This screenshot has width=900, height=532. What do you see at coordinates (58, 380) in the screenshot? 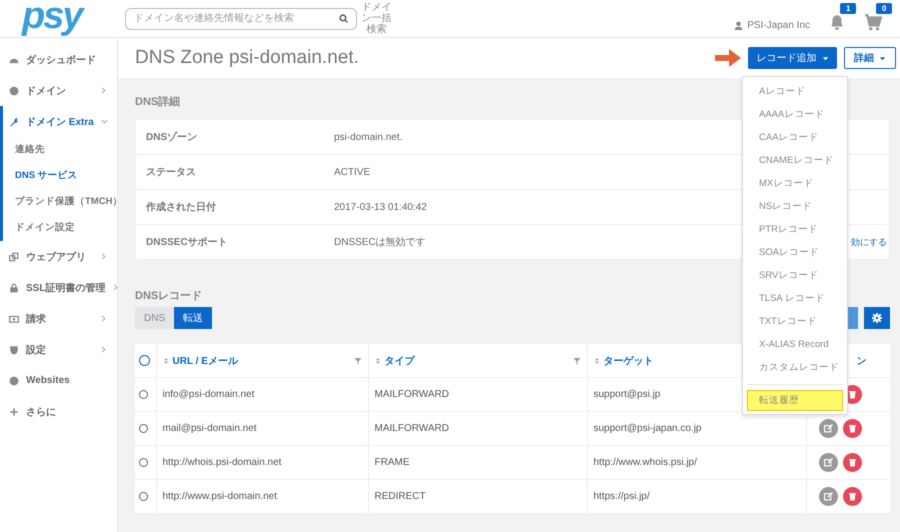
I see `sidebar-item: Websites` at bounding box center [58, 380].